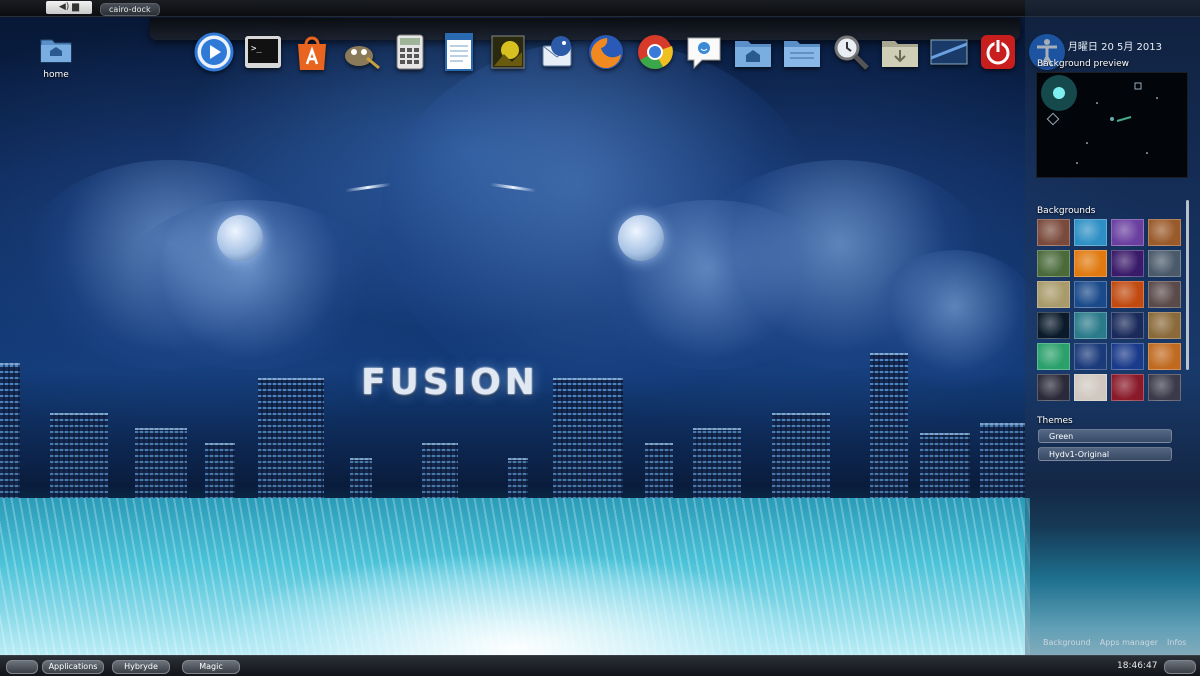  What do you see at coordinates (56, 75) in the screenshot?
I see `desktop-home-label: home` at bounding box center [56, 75].